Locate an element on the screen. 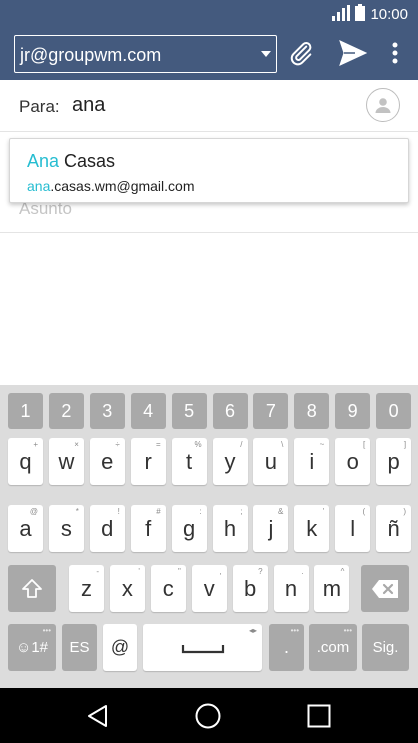 Image resolution: width=418 pixels, height=743 pixels. dotcom-key-hint: ••• is located at coordinates (347, 630).